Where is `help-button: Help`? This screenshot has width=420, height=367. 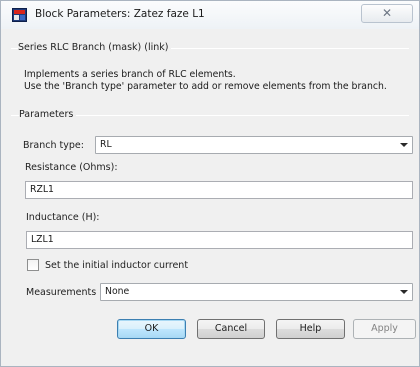
help-button: Help is located at coordinates (310, 329).